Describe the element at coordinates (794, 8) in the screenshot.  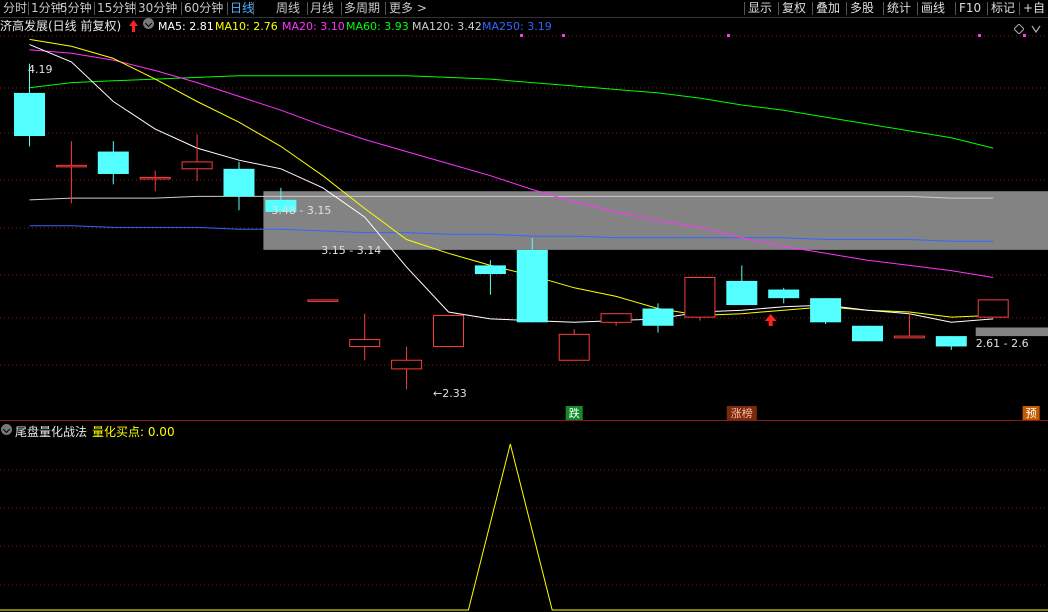
I see `toolbar-button-1: 复权` at that location.